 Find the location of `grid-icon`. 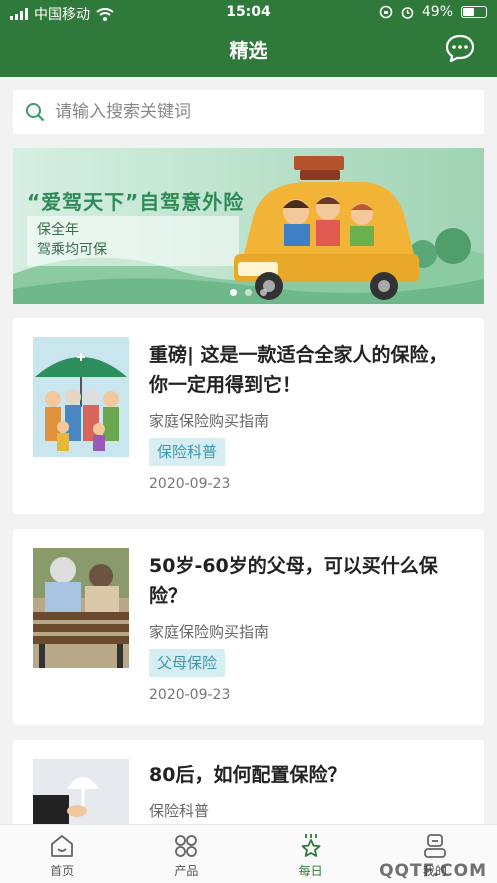

grid-icon is located at coordinates (186, 846).